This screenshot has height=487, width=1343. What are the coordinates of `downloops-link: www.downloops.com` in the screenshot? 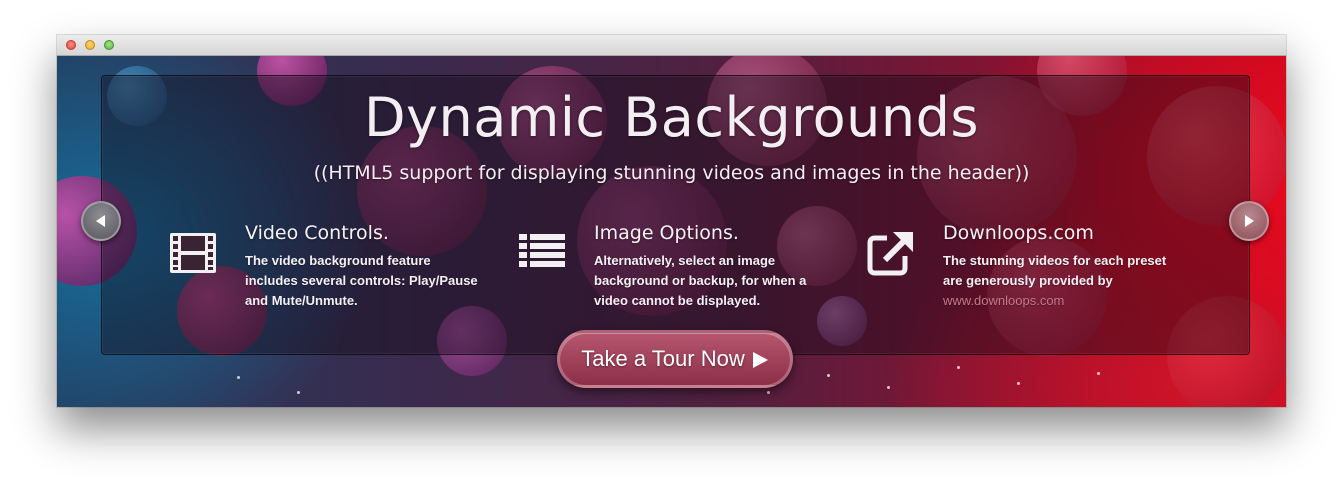 It's located at (1003, 300).